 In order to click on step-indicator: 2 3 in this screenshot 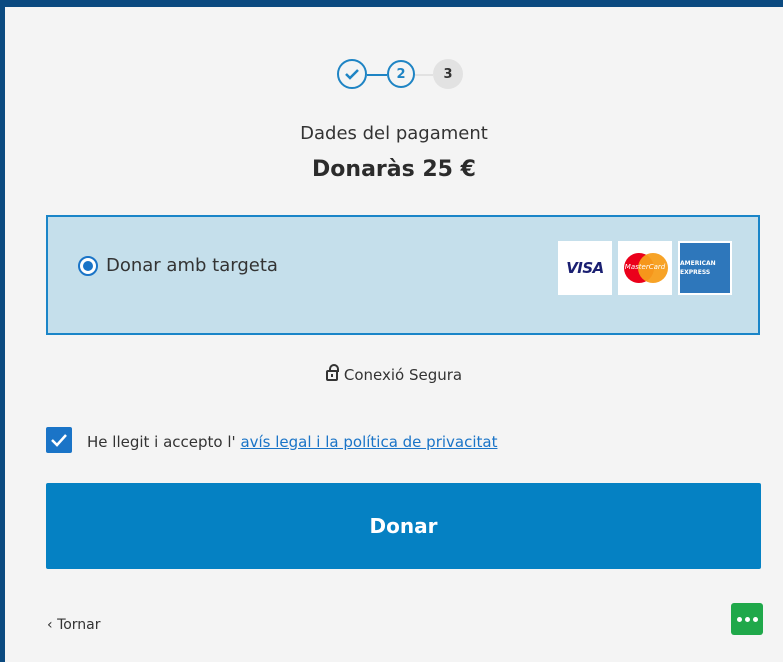, I will do `click(404, 75)`.